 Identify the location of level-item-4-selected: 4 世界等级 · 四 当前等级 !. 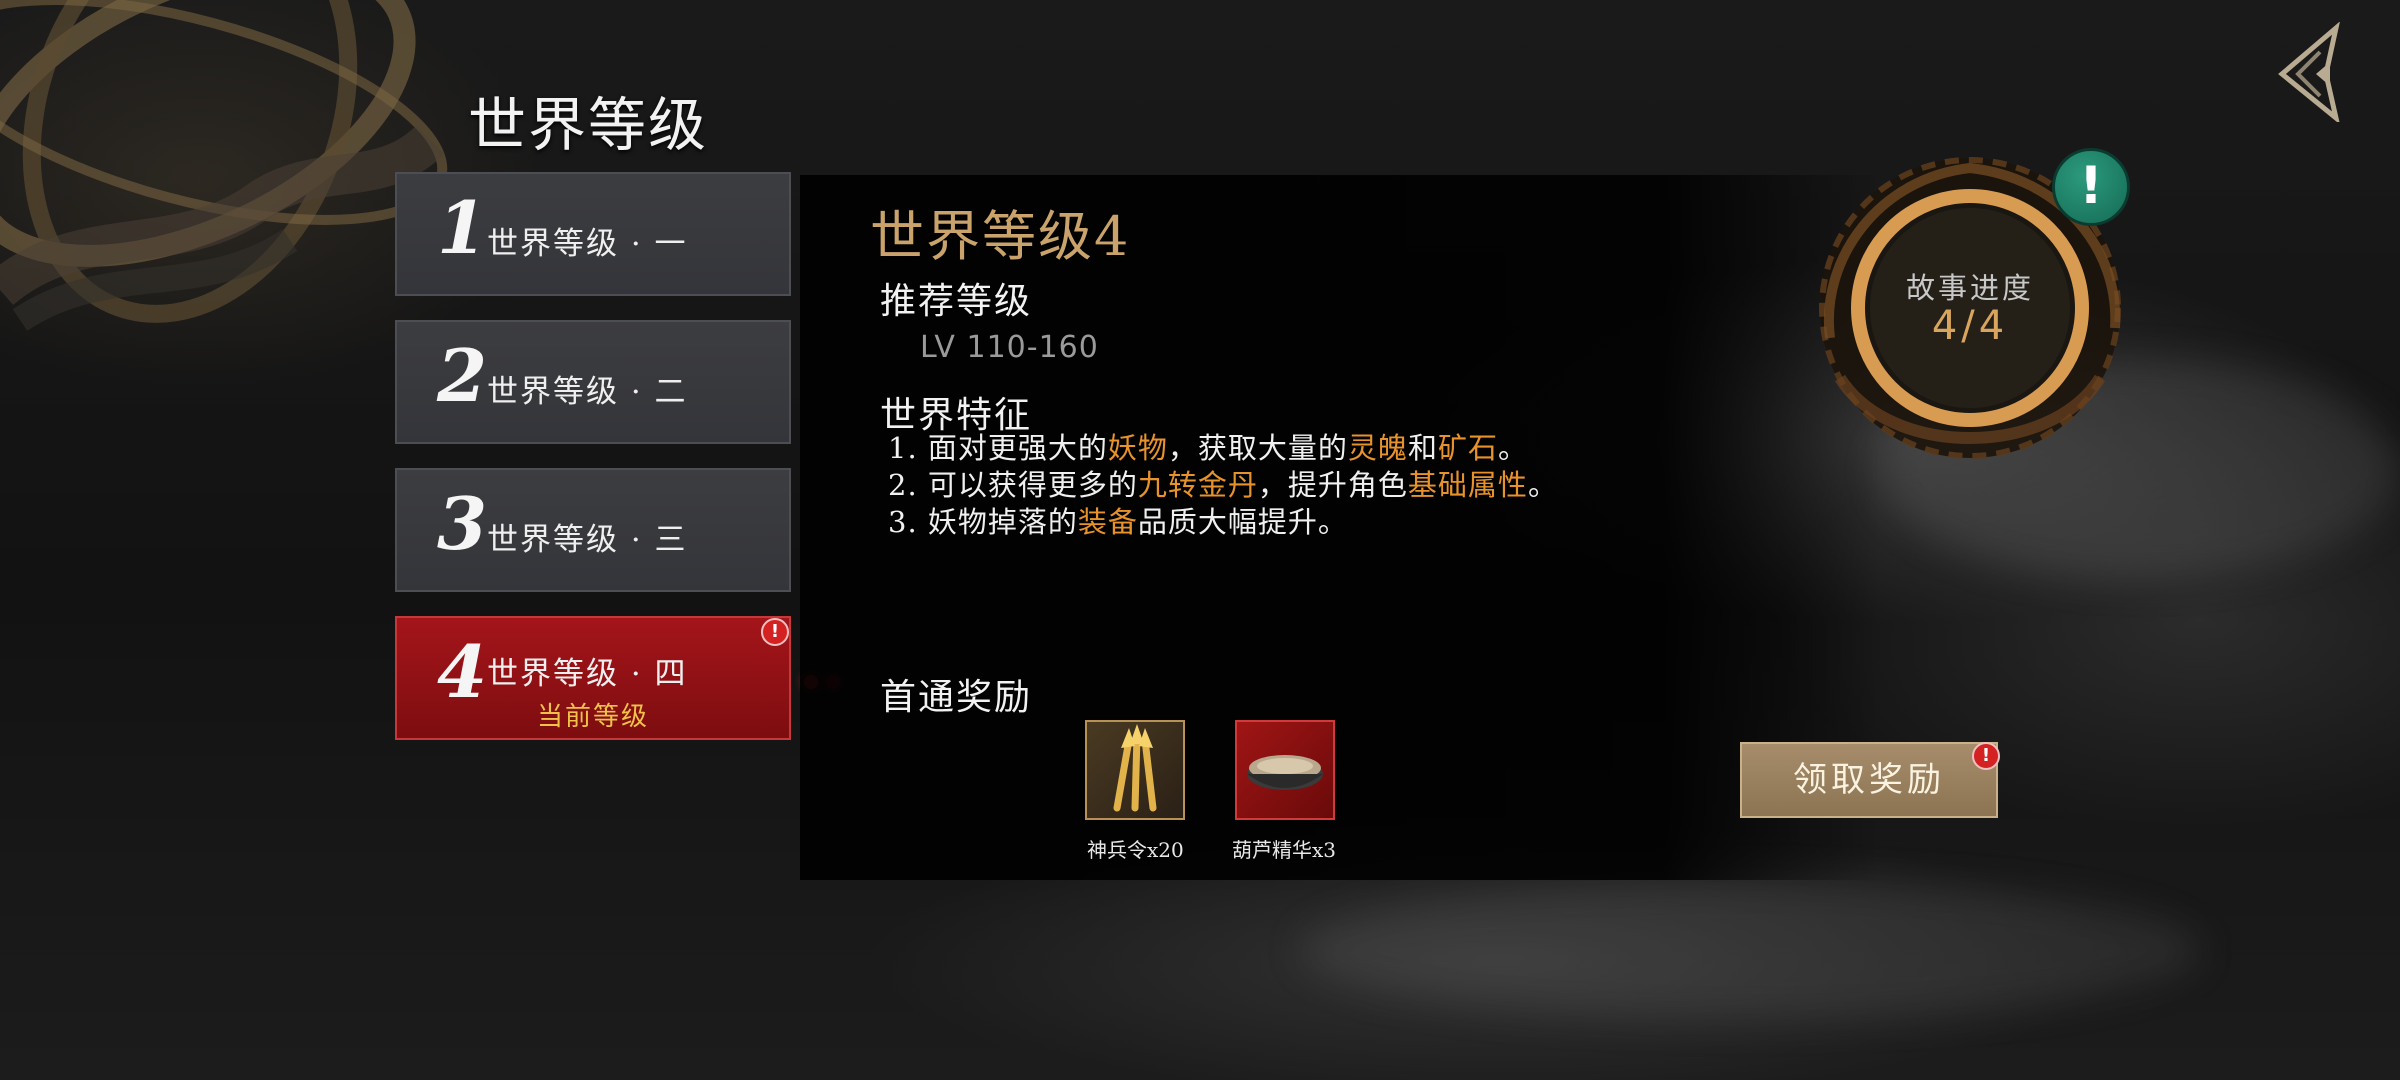
(593, 678).